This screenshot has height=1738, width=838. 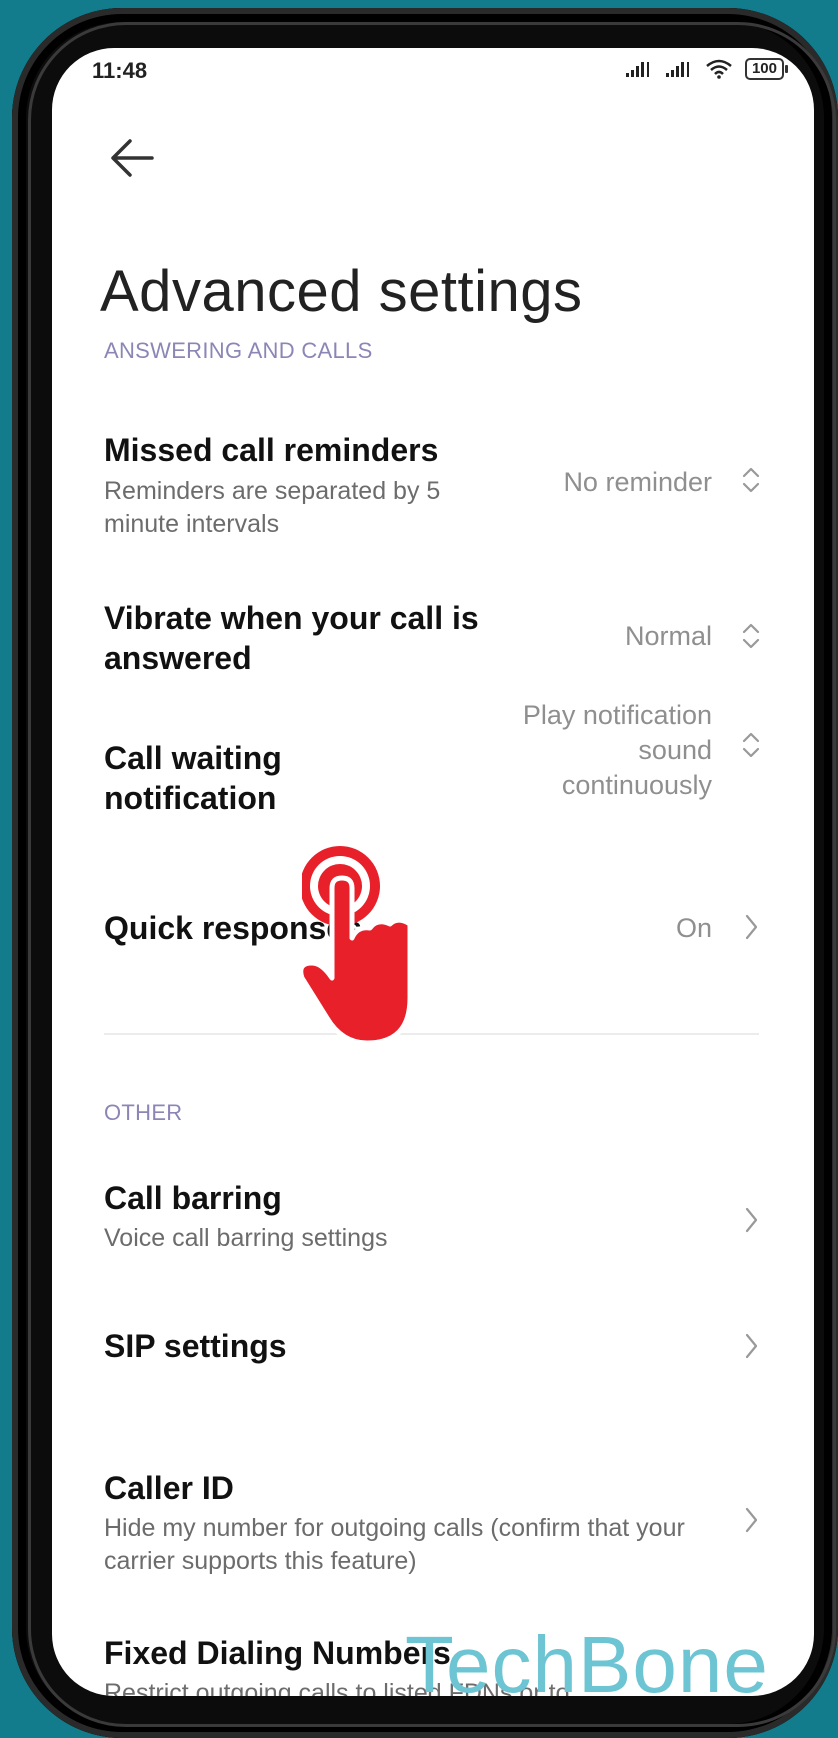 What do you see at coordinates (193, 1198) in the screenshot?
I see `setting-title: Call barring` at bounding box center [193, 1198].